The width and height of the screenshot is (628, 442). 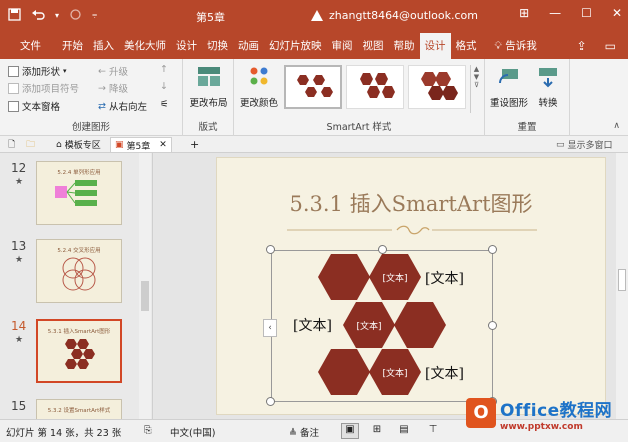 I want to click on palette-icon, so click(x=259, y=76).